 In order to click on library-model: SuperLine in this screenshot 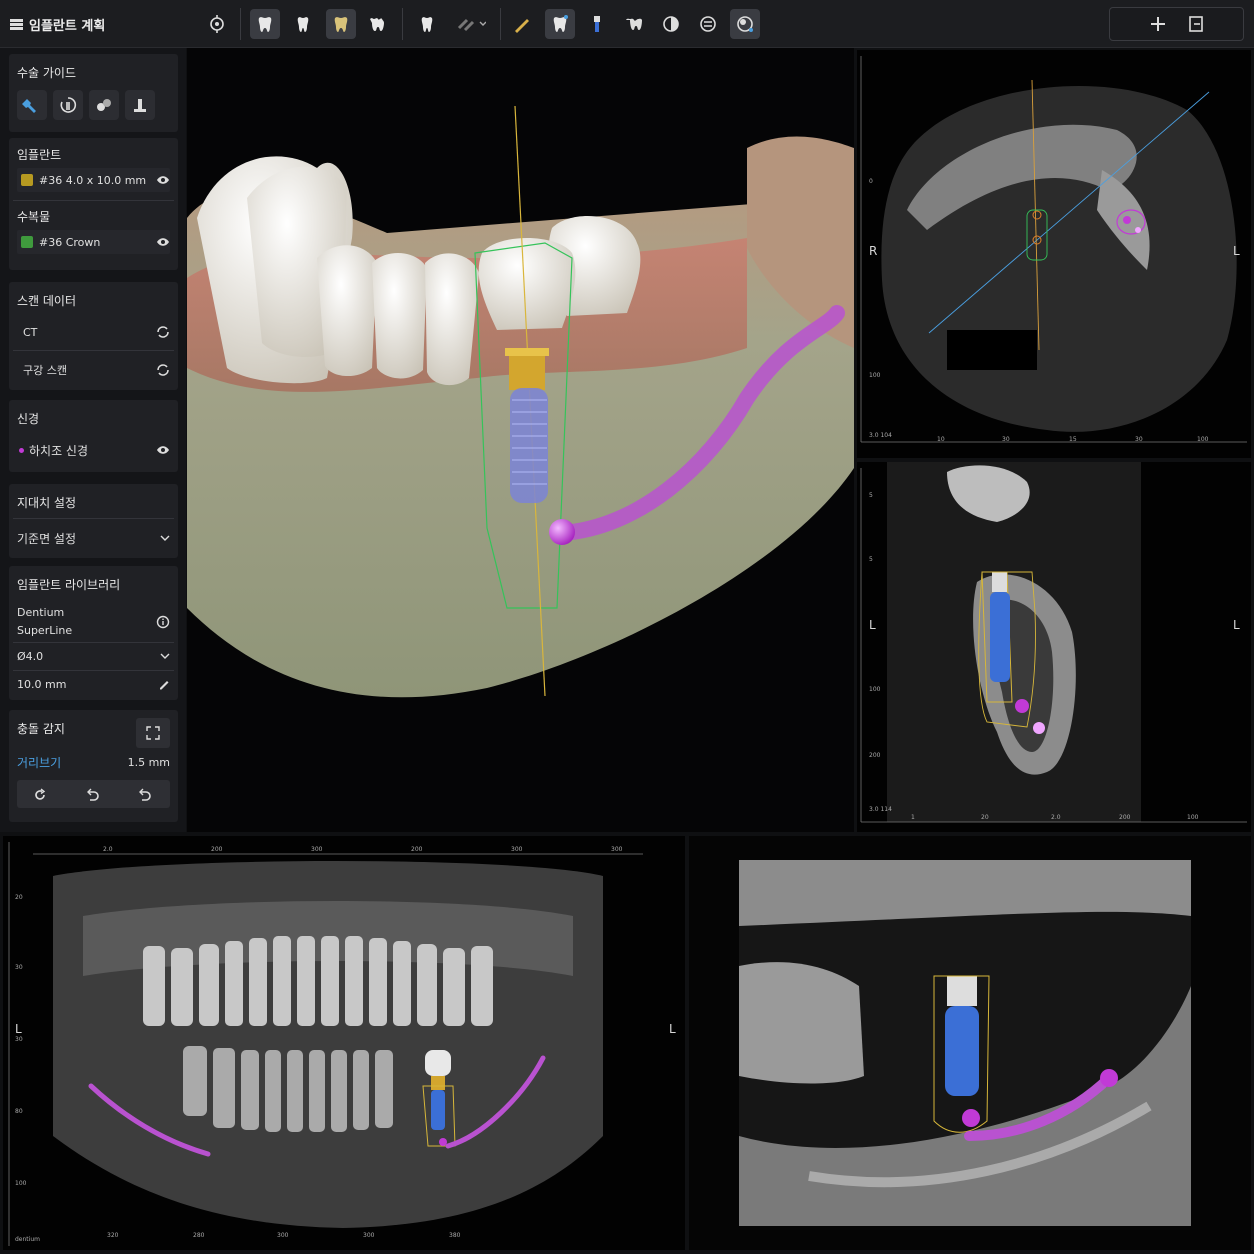, I will do `click(45, 630)`.